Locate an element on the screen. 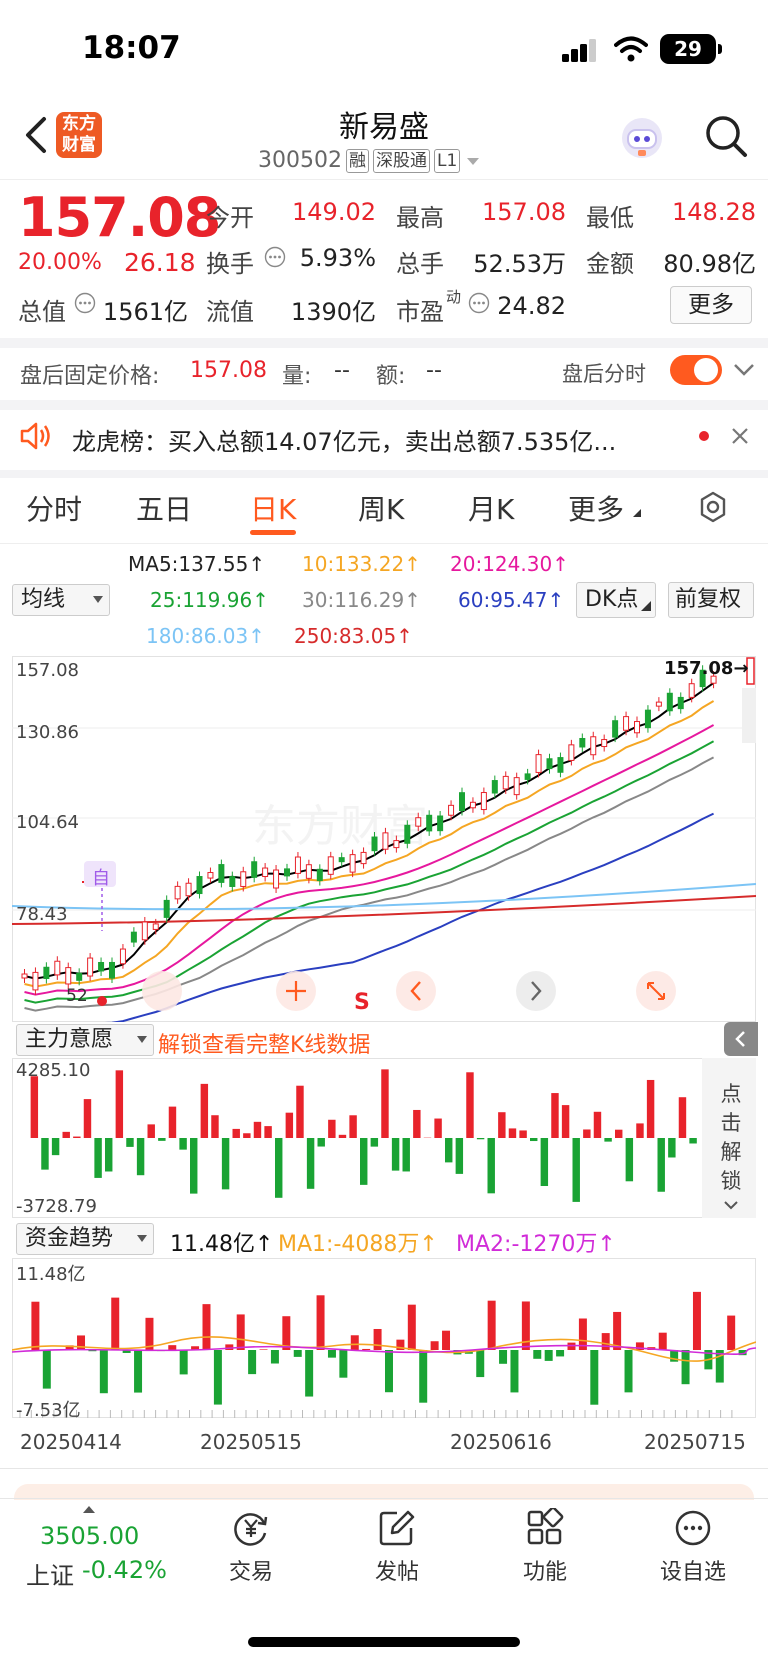 The width and height of the screenshot is (768, 1663). caret-up-icon is located at coordinates (89, 1509).